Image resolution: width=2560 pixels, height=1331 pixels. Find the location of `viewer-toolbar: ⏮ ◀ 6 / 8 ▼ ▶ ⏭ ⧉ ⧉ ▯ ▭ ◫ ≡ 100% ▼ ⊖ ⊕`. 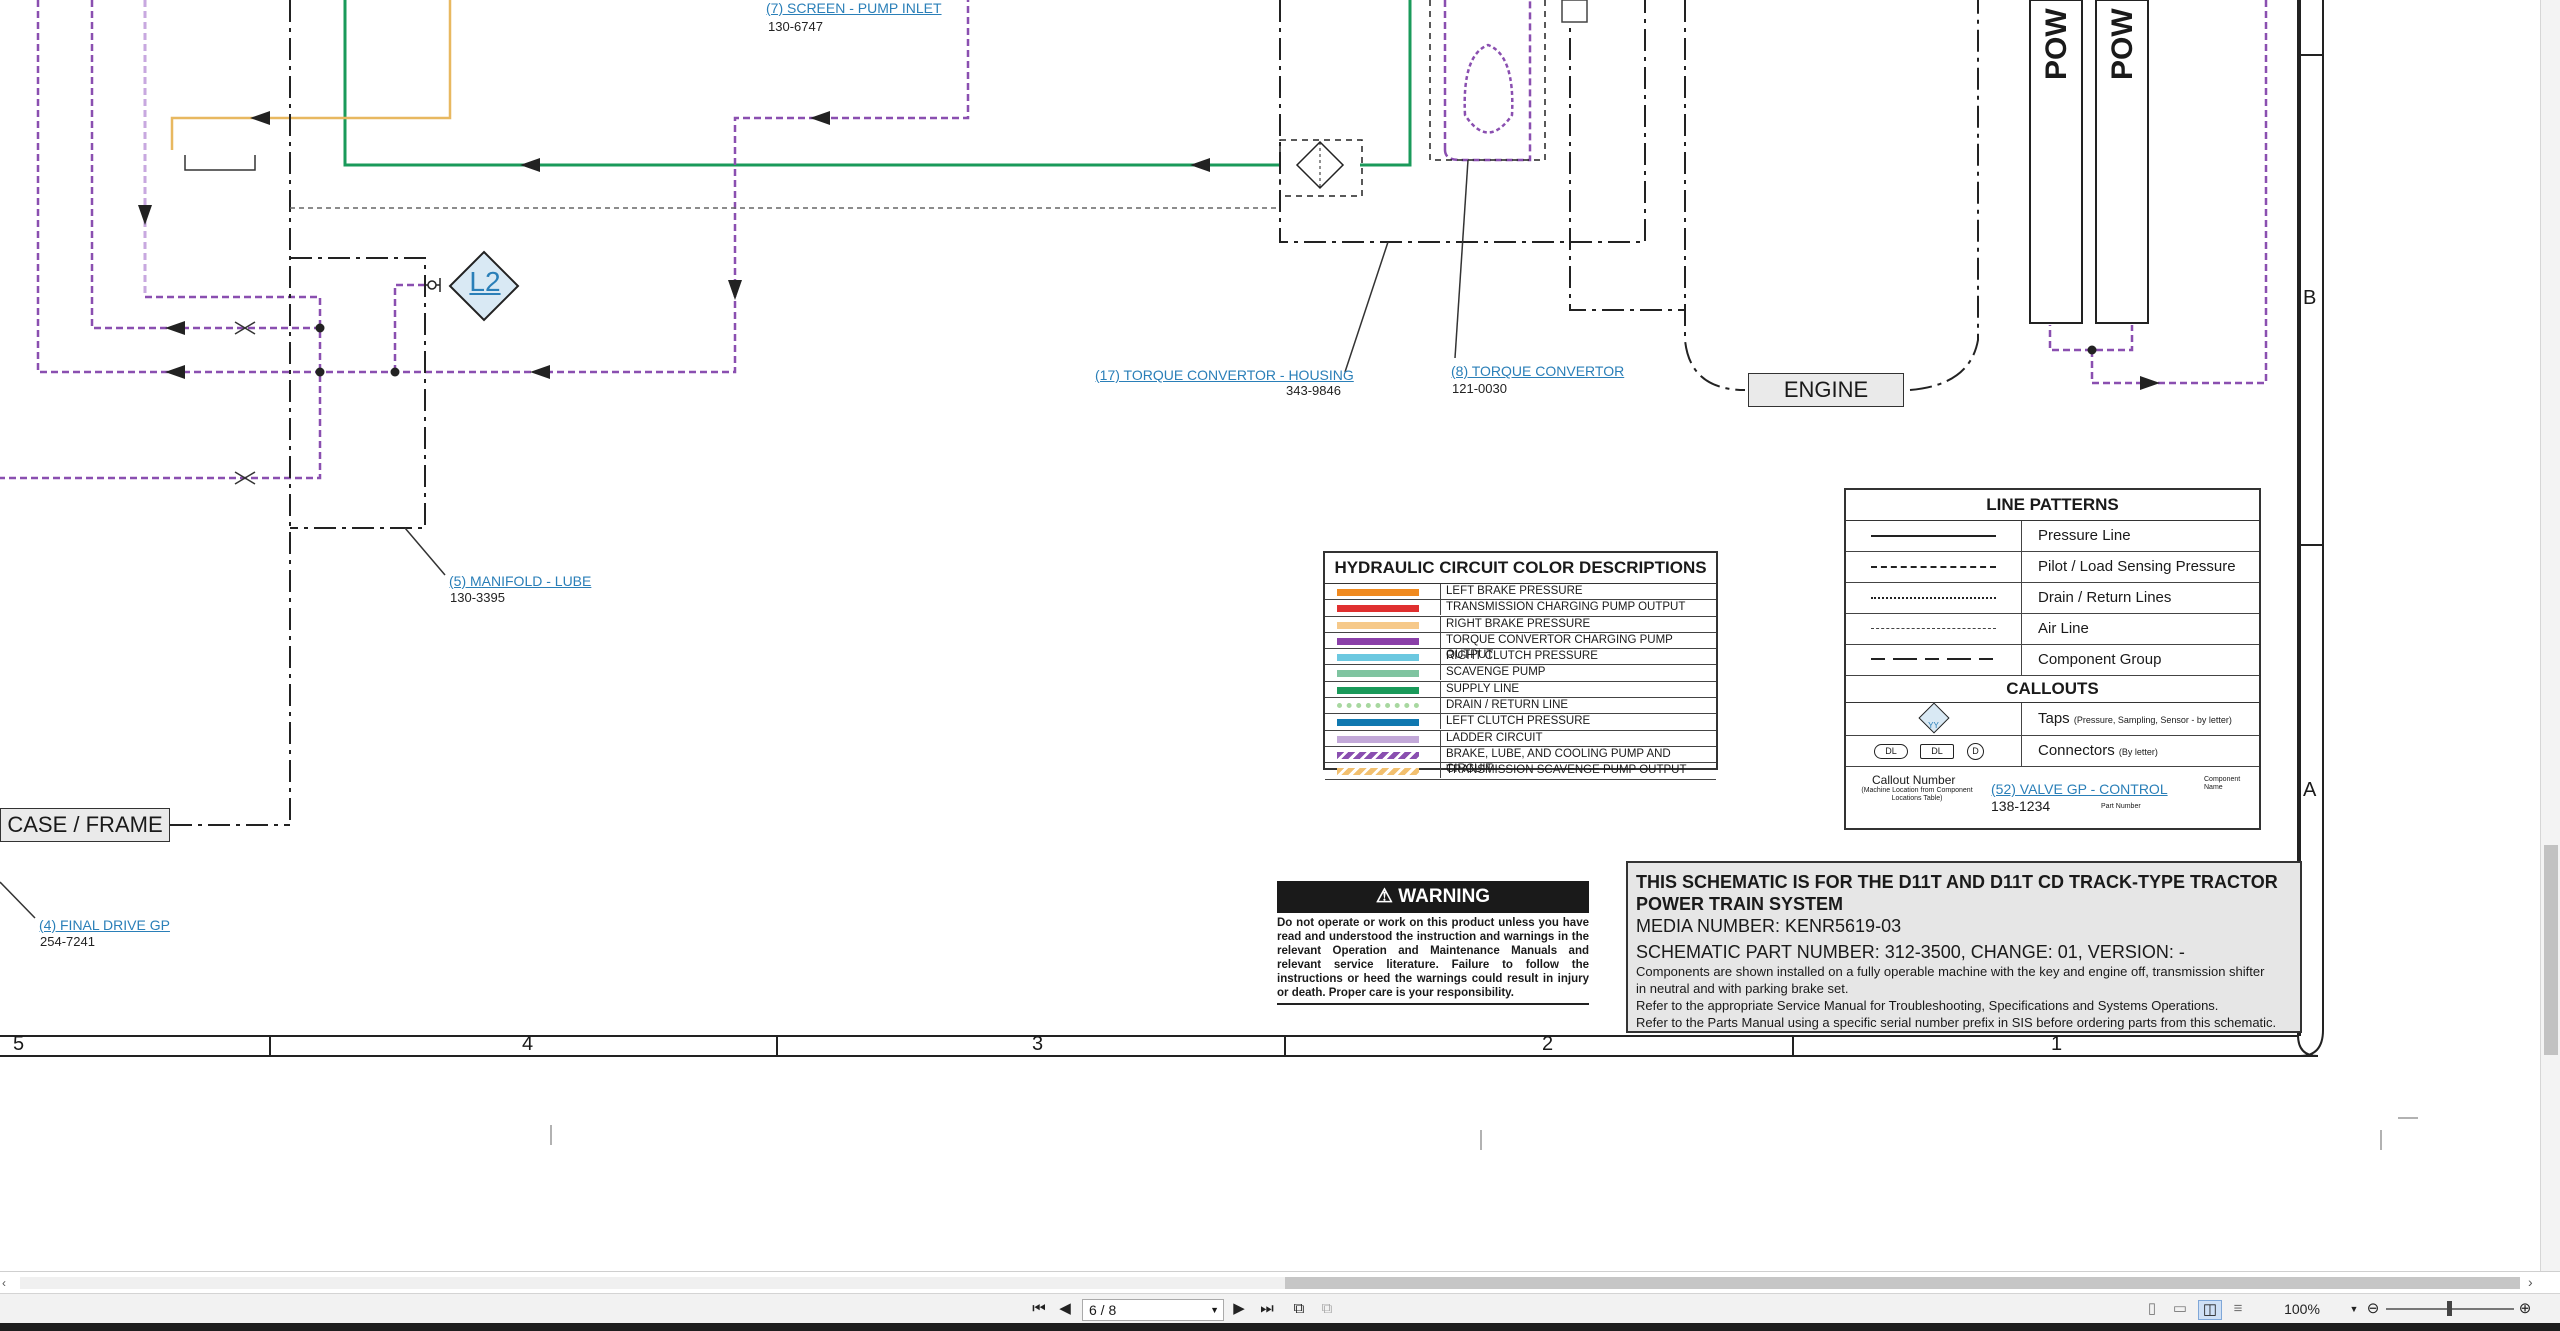

viewer-toolbar: ⏮ ◀ 6 / 8 ▼ ▶ ⏭ ⧉ ⧉ ▯ ▭ ◫ ≡ 100% ▼ ⊖ ⊕ is located at coordinates (1280, 1308).